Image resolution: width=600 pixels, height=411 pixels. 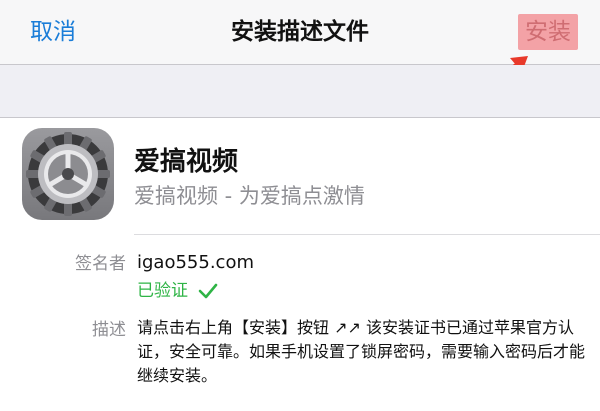 What do you see at coordinates (68, 174) in the screenshot?
I see `settings-gear-icon` at bounding box center [68, 174].